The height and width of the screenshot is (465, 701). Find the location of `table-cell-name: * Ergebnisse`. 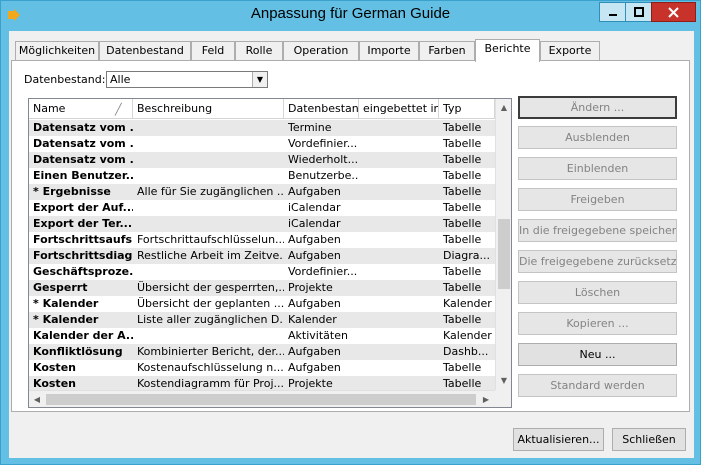

table-cell-name: * Ergebnisse is located at coordinates (72, 191).